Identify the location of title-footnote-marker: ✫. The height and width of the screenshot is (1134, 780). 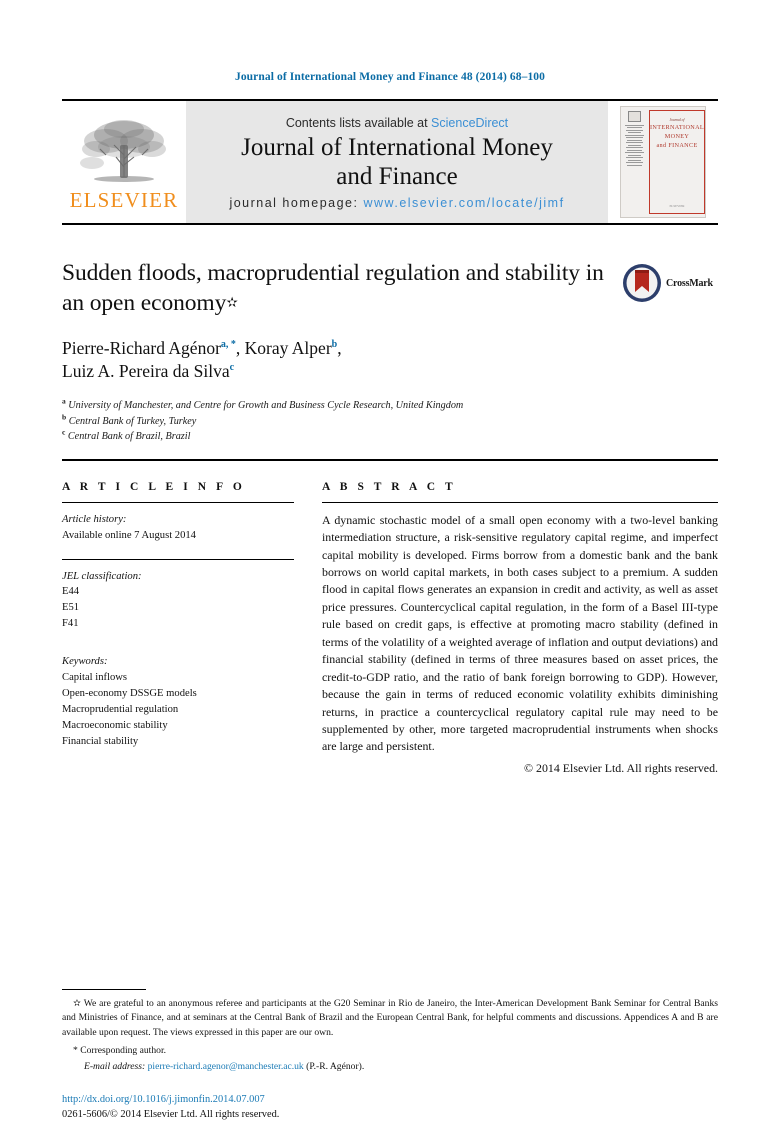
(232, 303).